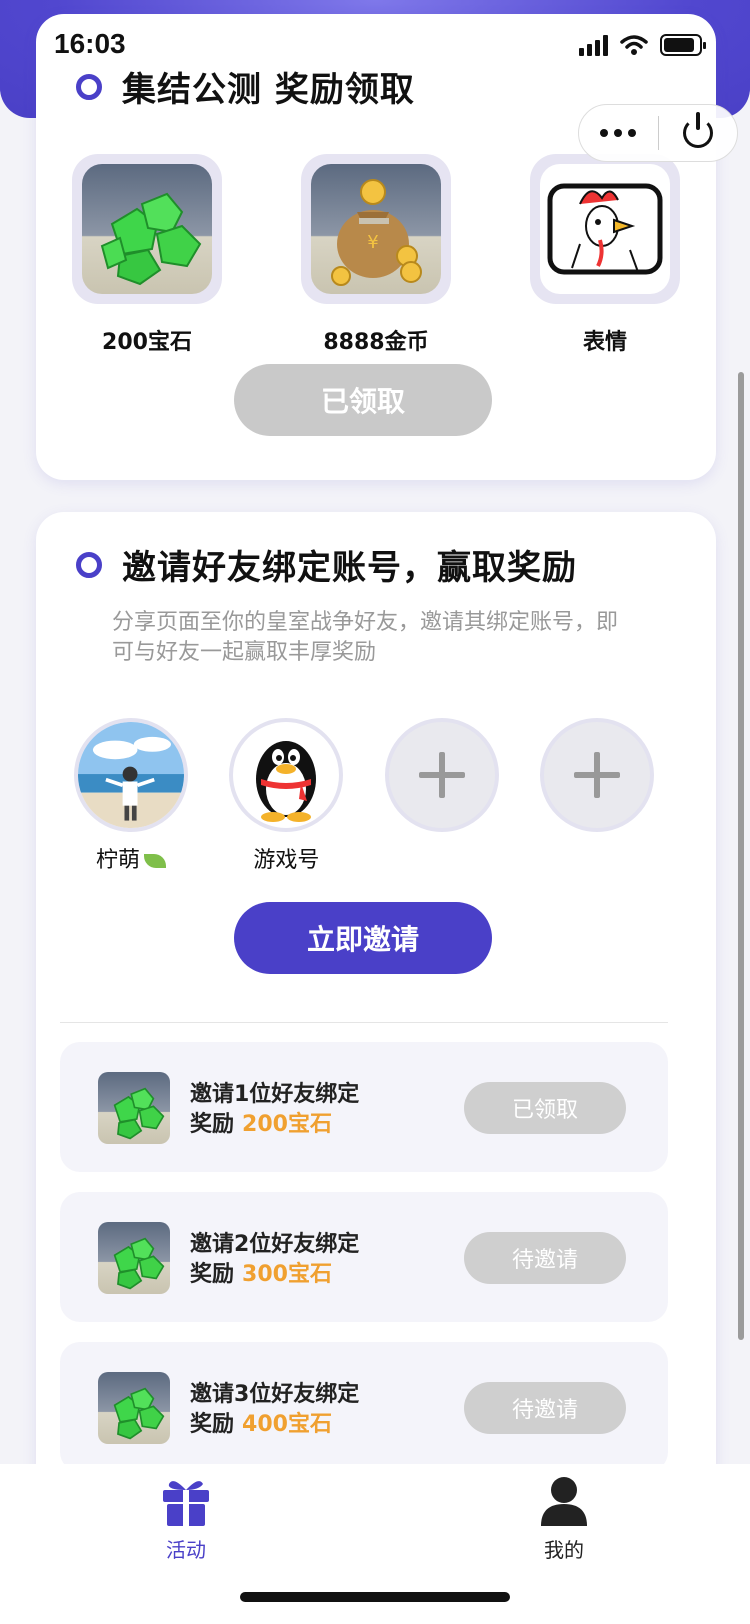  Describe the element at coordinates (683, 45) in the screenshot. I see `battery-icon` at that location.